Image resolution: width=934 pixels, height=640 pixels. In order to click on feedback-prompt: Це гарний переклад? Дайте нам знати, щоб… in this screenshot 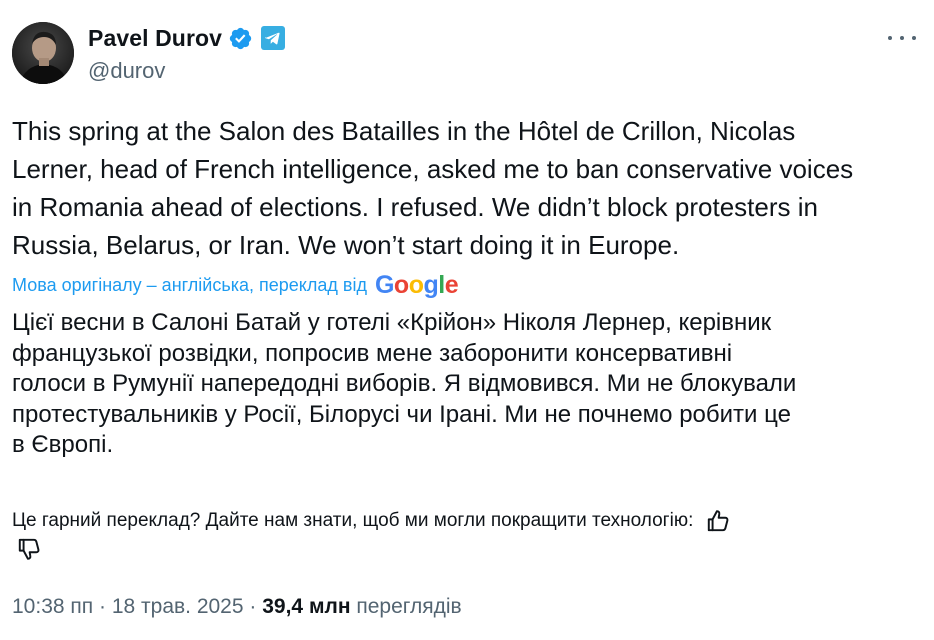, I will do `click(353, 520)`.